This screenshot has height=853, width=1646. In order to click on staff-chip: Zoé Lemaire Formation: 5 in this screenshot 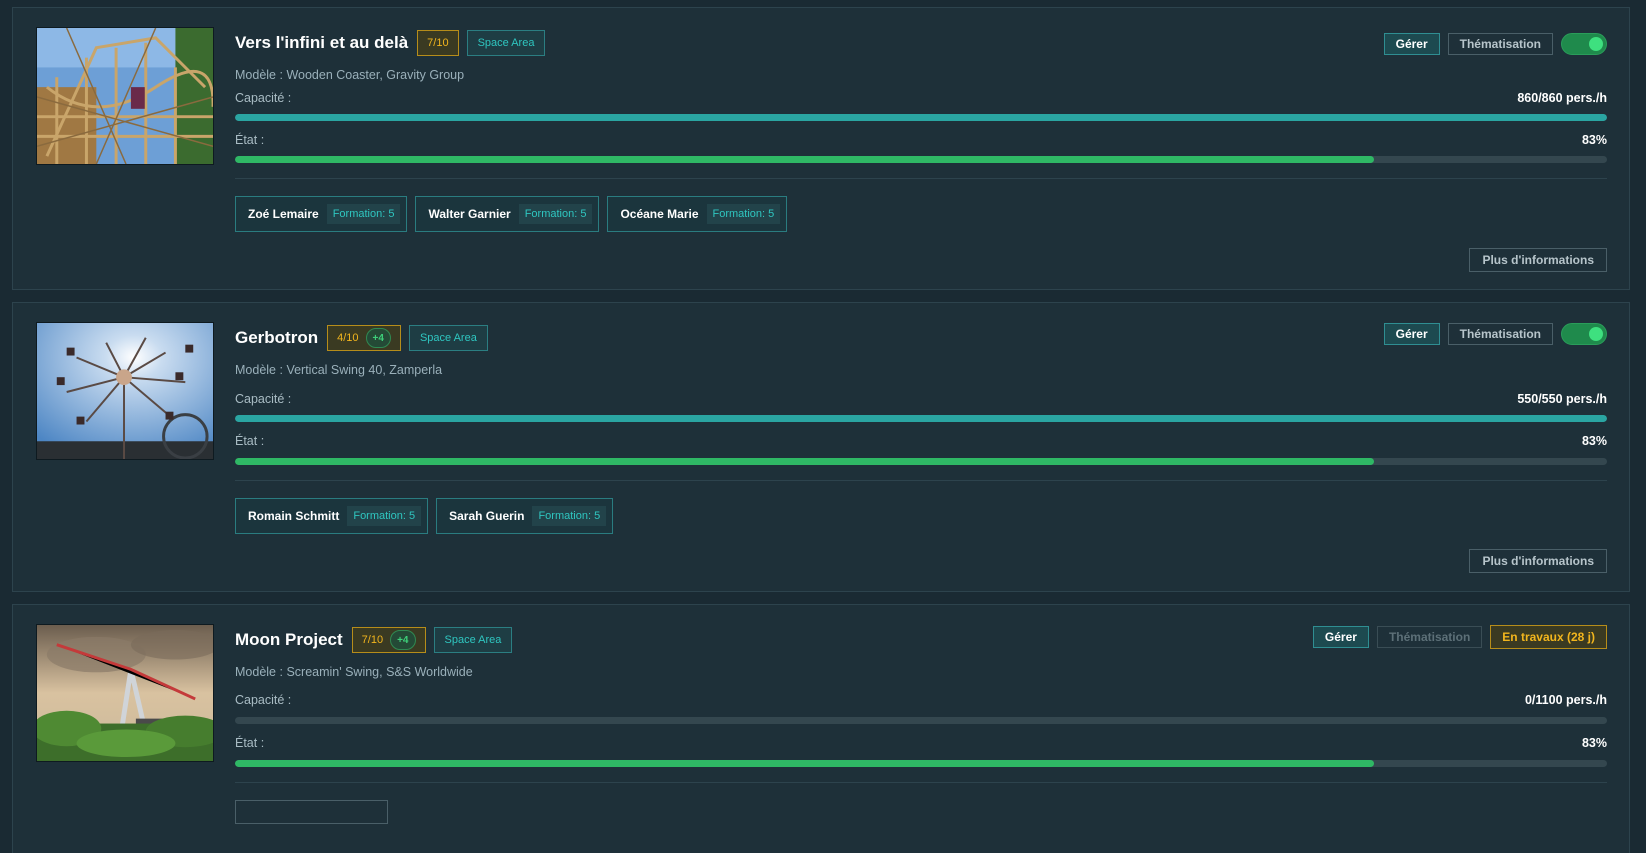, I will do `click(321, 214)`.